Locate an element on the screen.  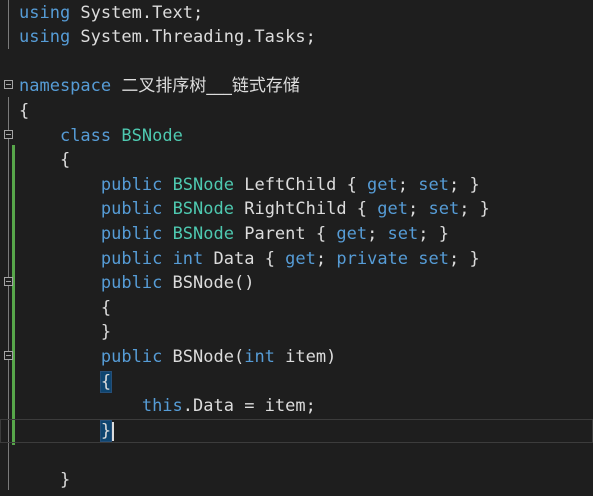
code-line: public BSNode() is located at coordinates (296, 283).